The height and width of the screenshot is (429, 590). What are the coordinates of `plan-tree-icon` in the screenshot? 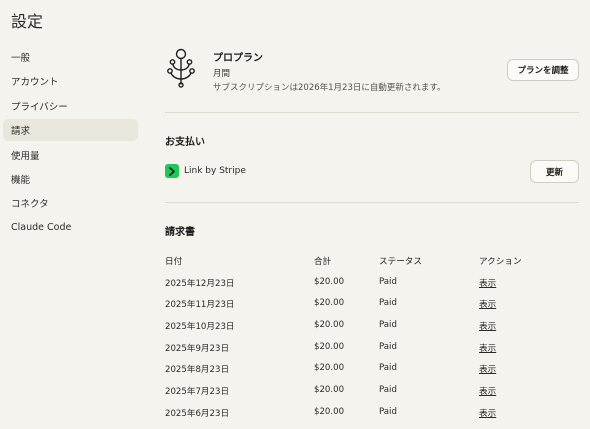 It's located at (181, 68).